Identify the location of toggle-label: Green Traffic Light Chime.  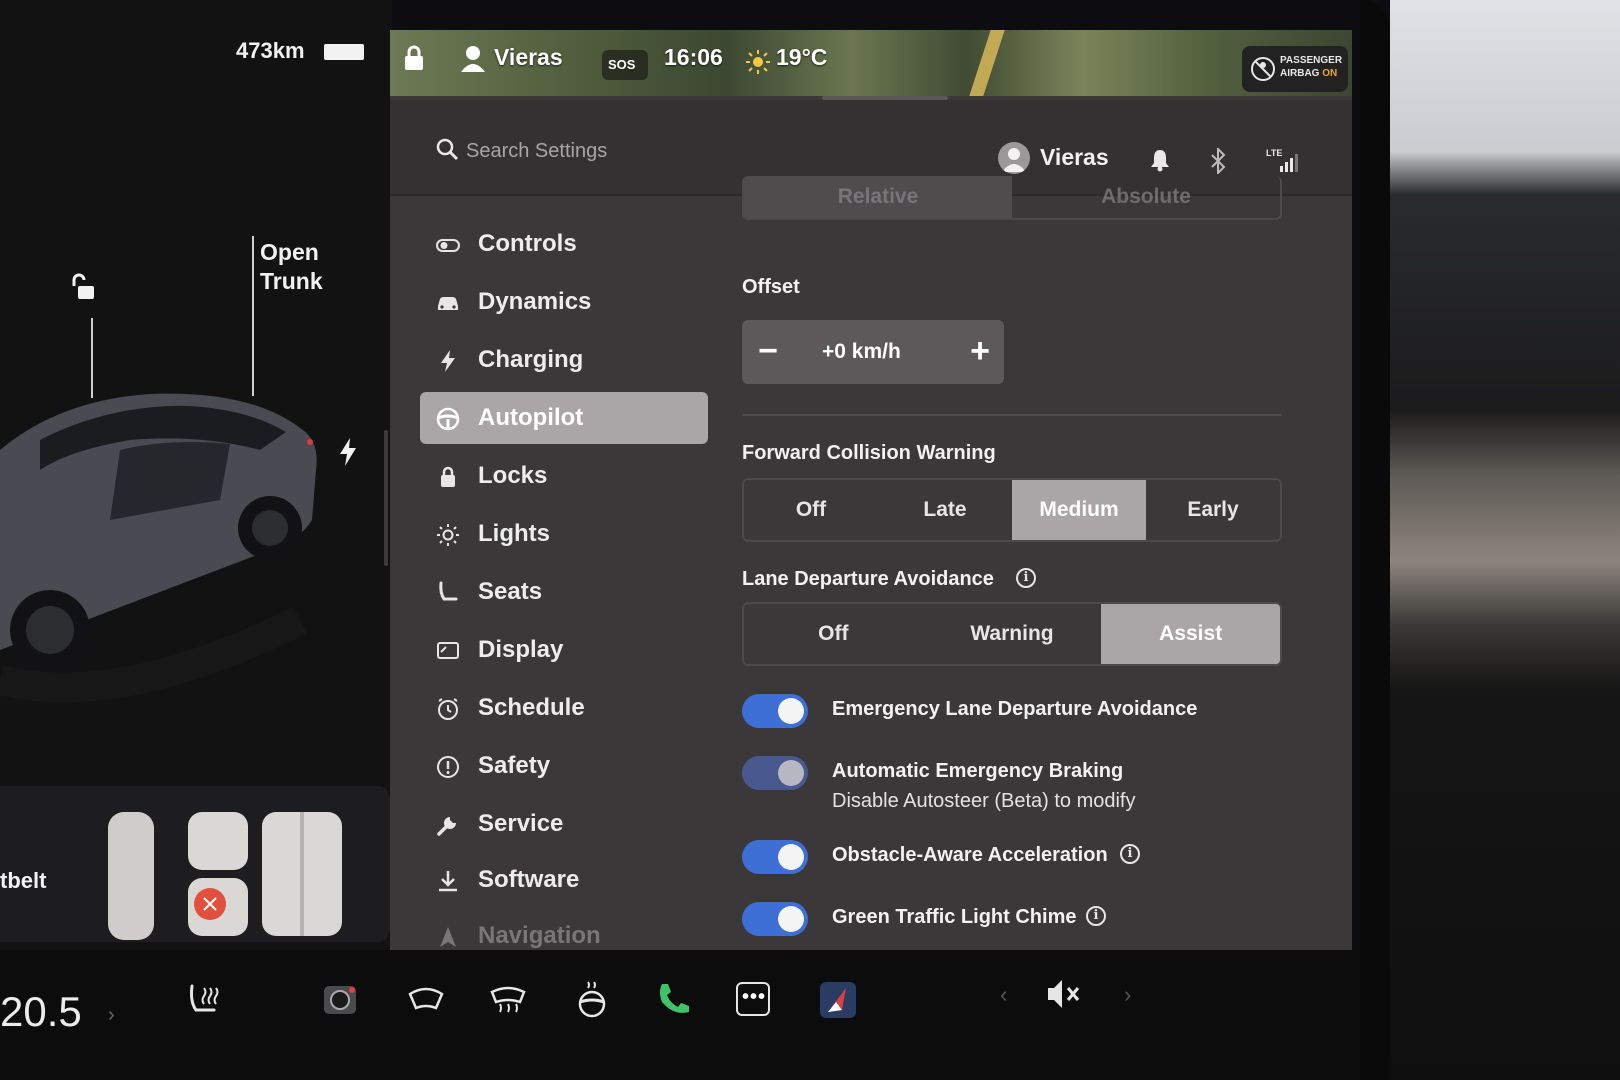
(954, 917).